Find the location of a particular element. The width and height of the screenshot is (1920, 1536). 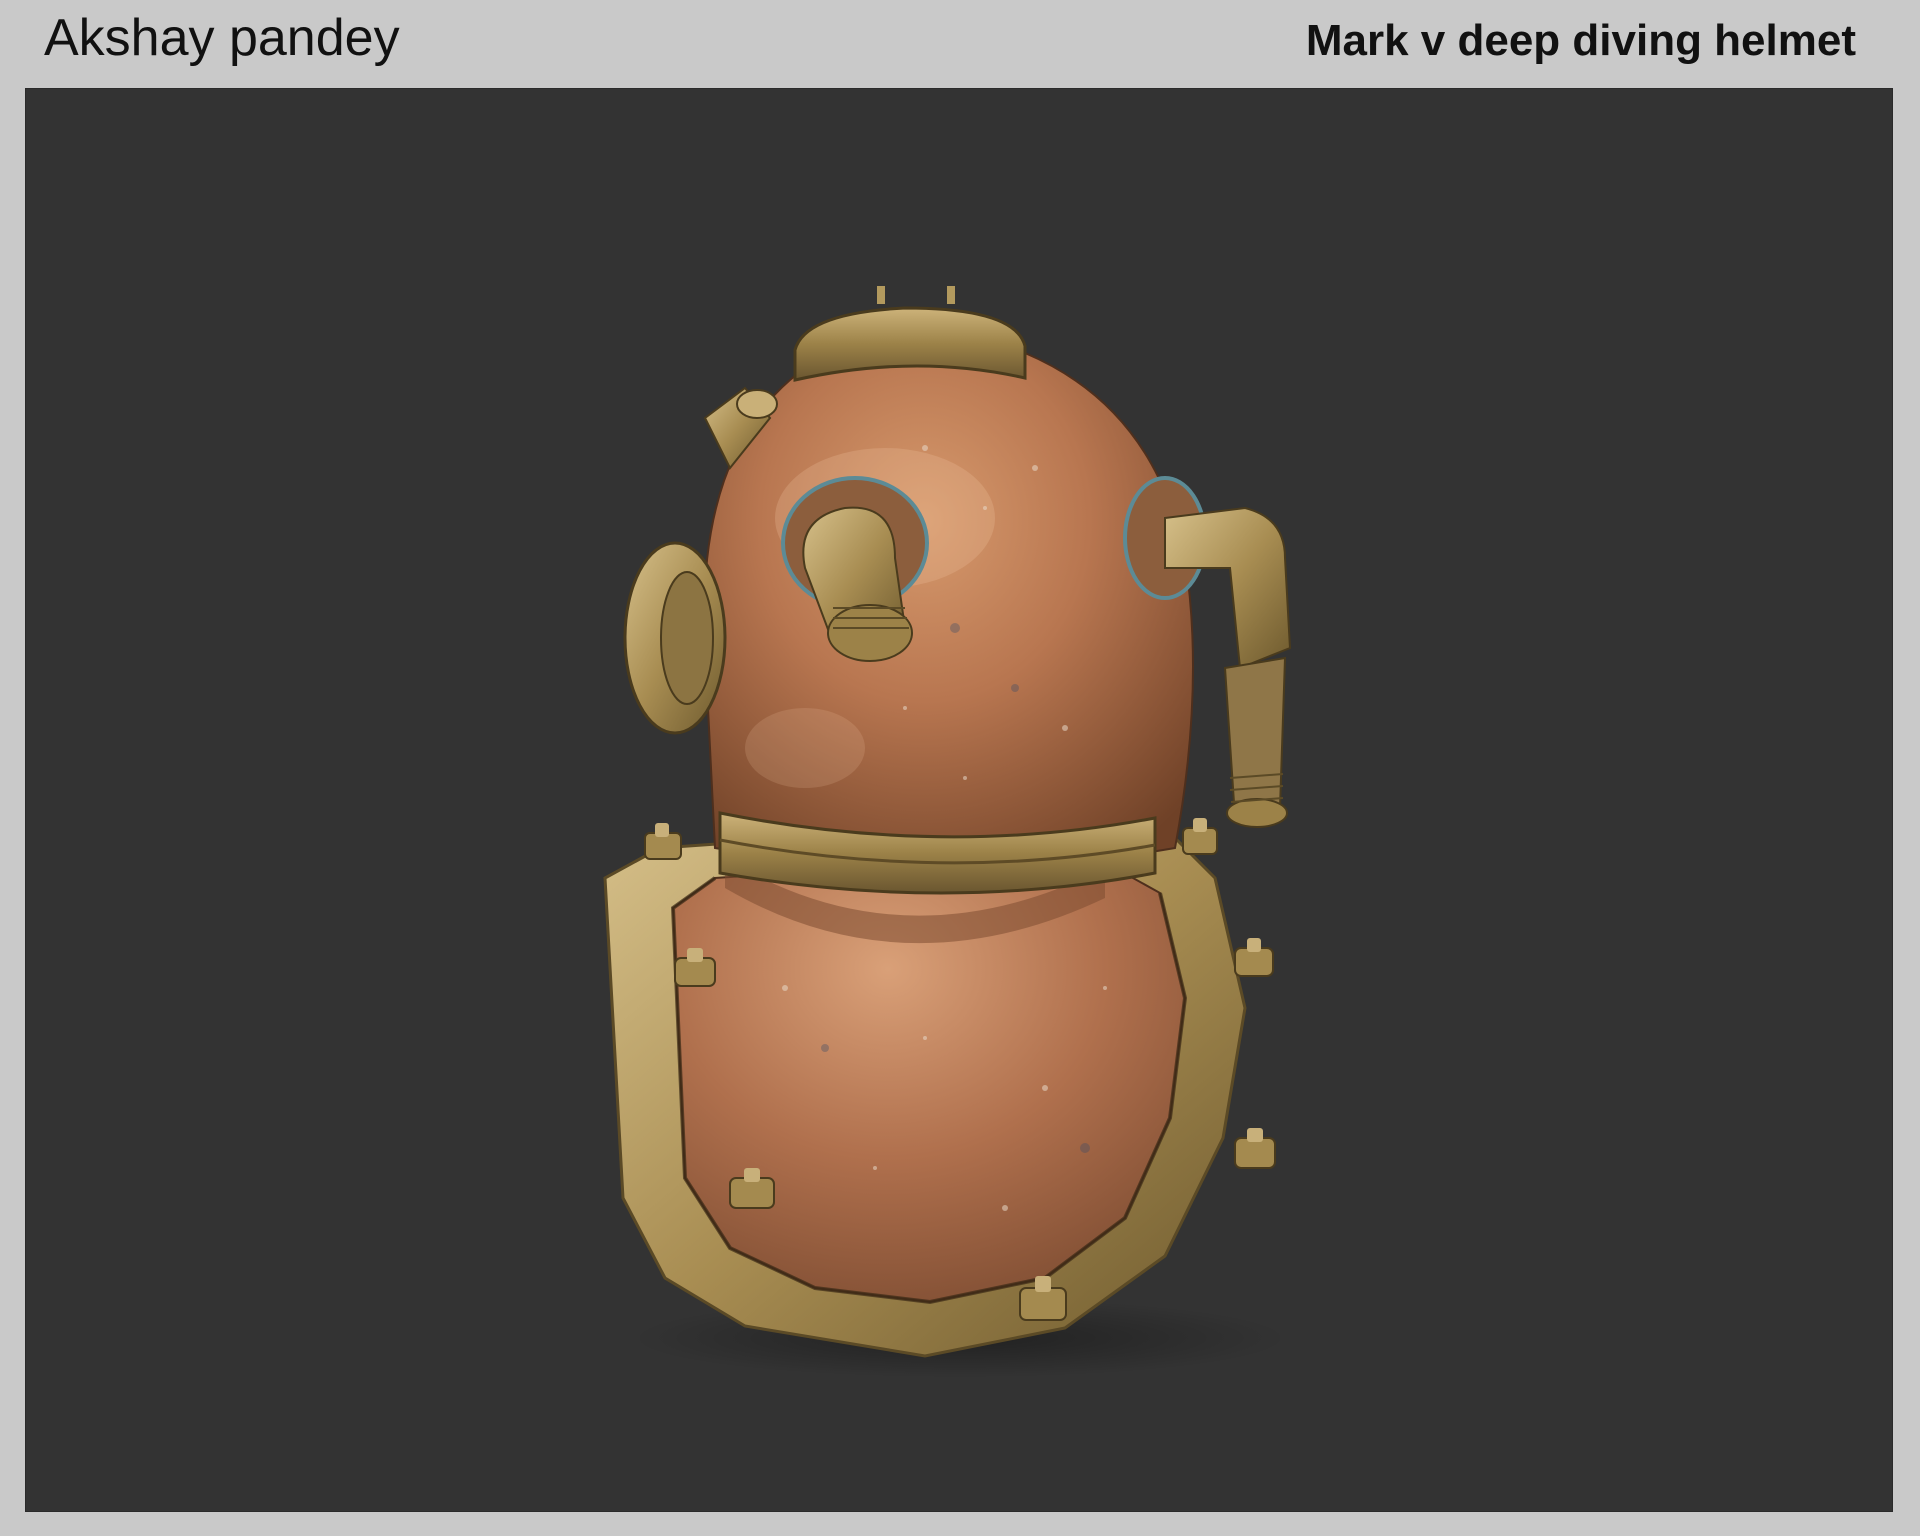

render-title: Mark v deep diving helmet is located at coordinates (1580, 40).